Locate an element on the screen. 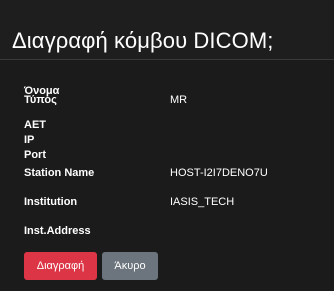 This screenshot has height=291, width=334. field-row-institution: Institution IASIS_TECH is located at coordinates (174, 202).